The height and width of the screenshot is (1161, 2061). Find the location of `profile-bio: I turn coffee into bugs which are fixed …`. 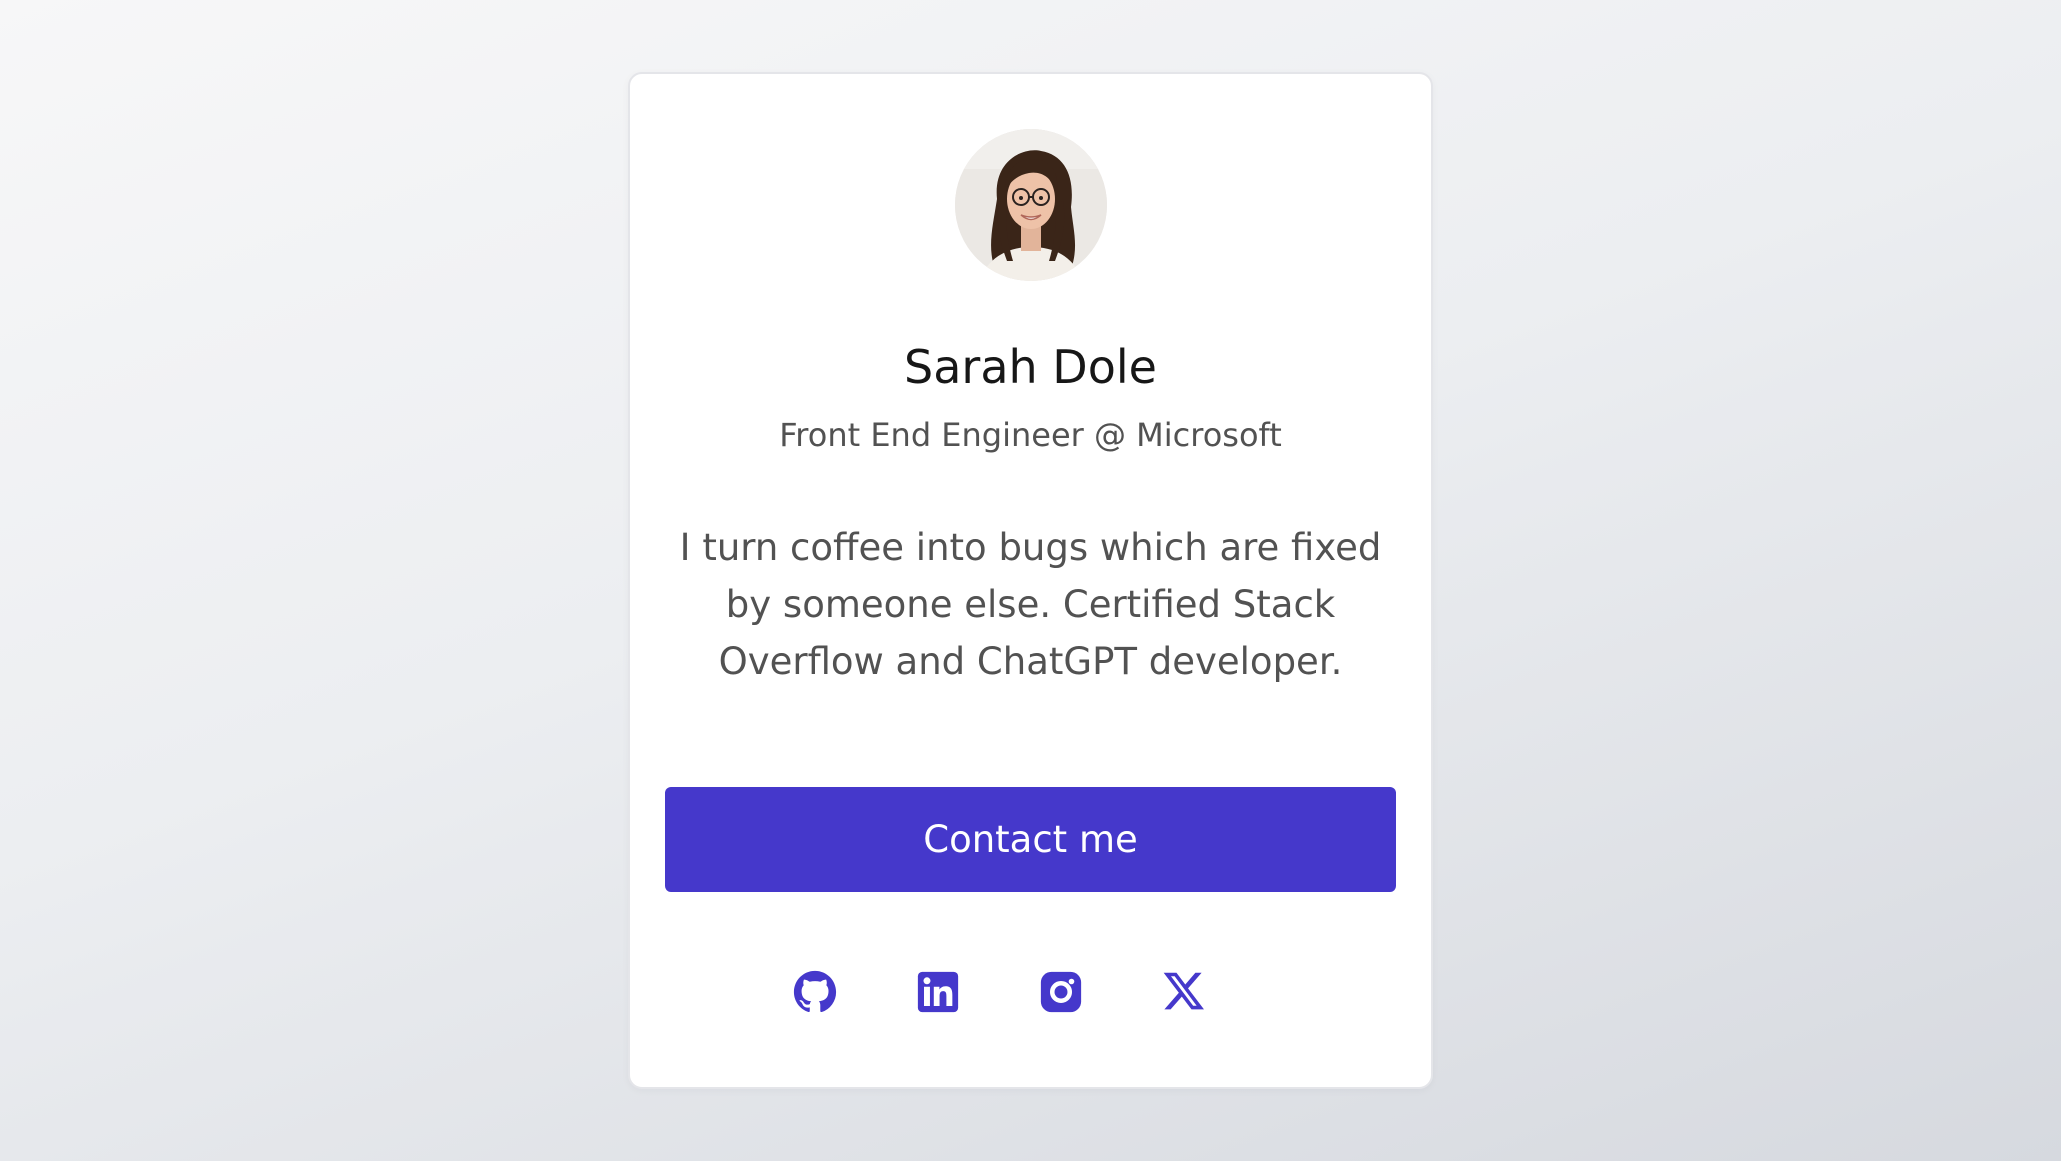

profile-bio: I turn coffee into bugs which are fixed … is located at coordinates (1030, 604).